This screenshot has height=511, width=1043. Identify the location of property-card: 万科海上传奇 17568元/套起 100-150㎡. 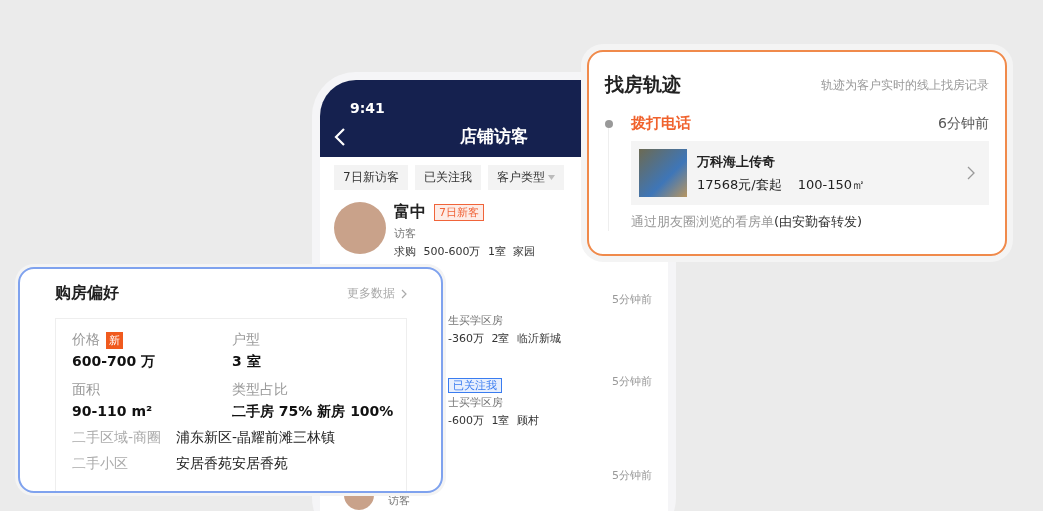
(810, 173).